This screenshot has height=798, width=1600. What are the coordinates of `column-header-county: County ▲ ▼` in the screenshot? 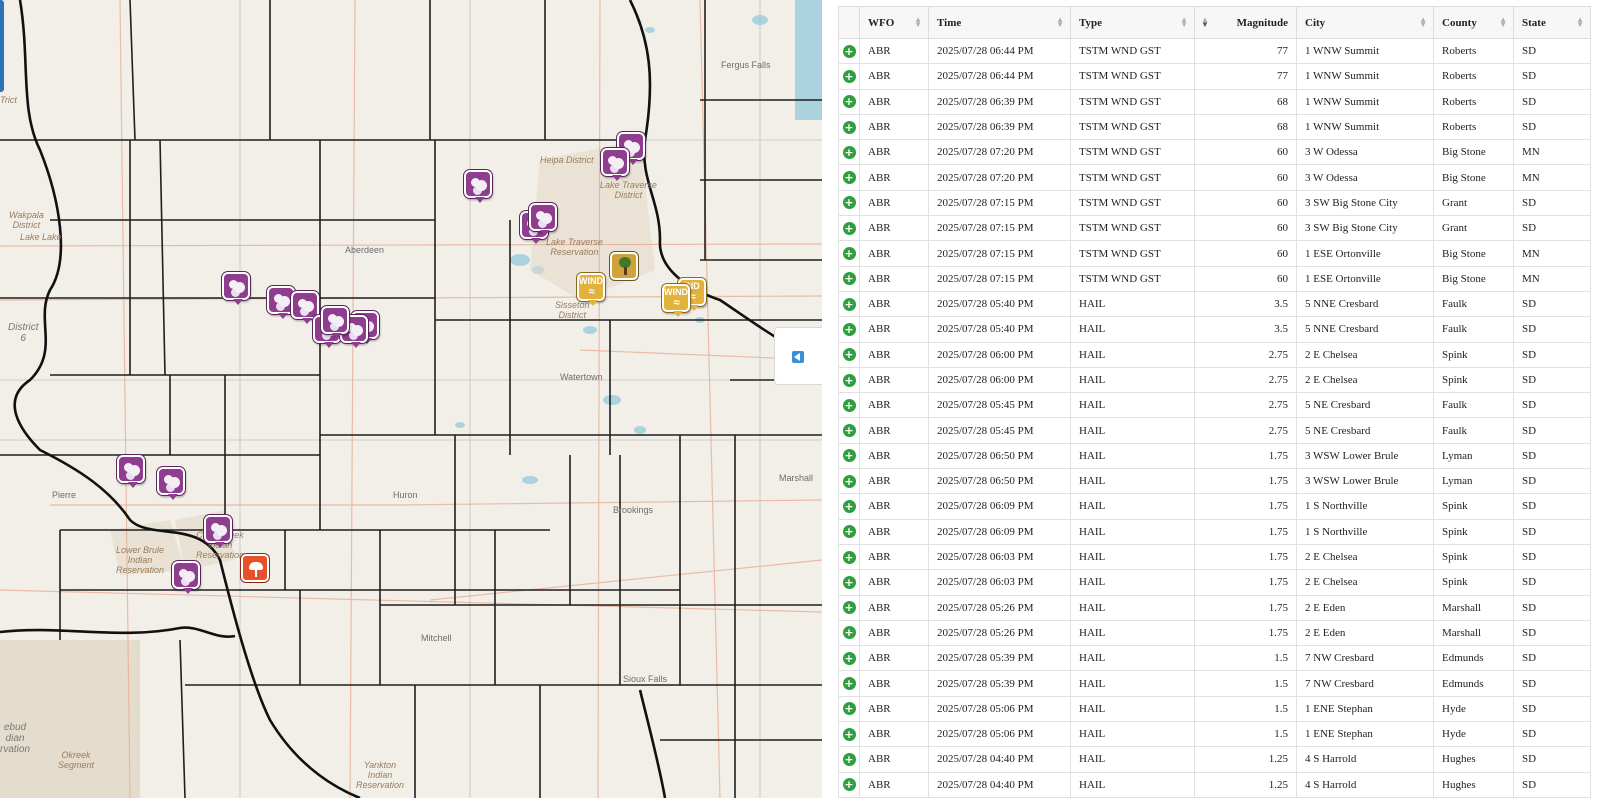 It's located at (1473, 22).